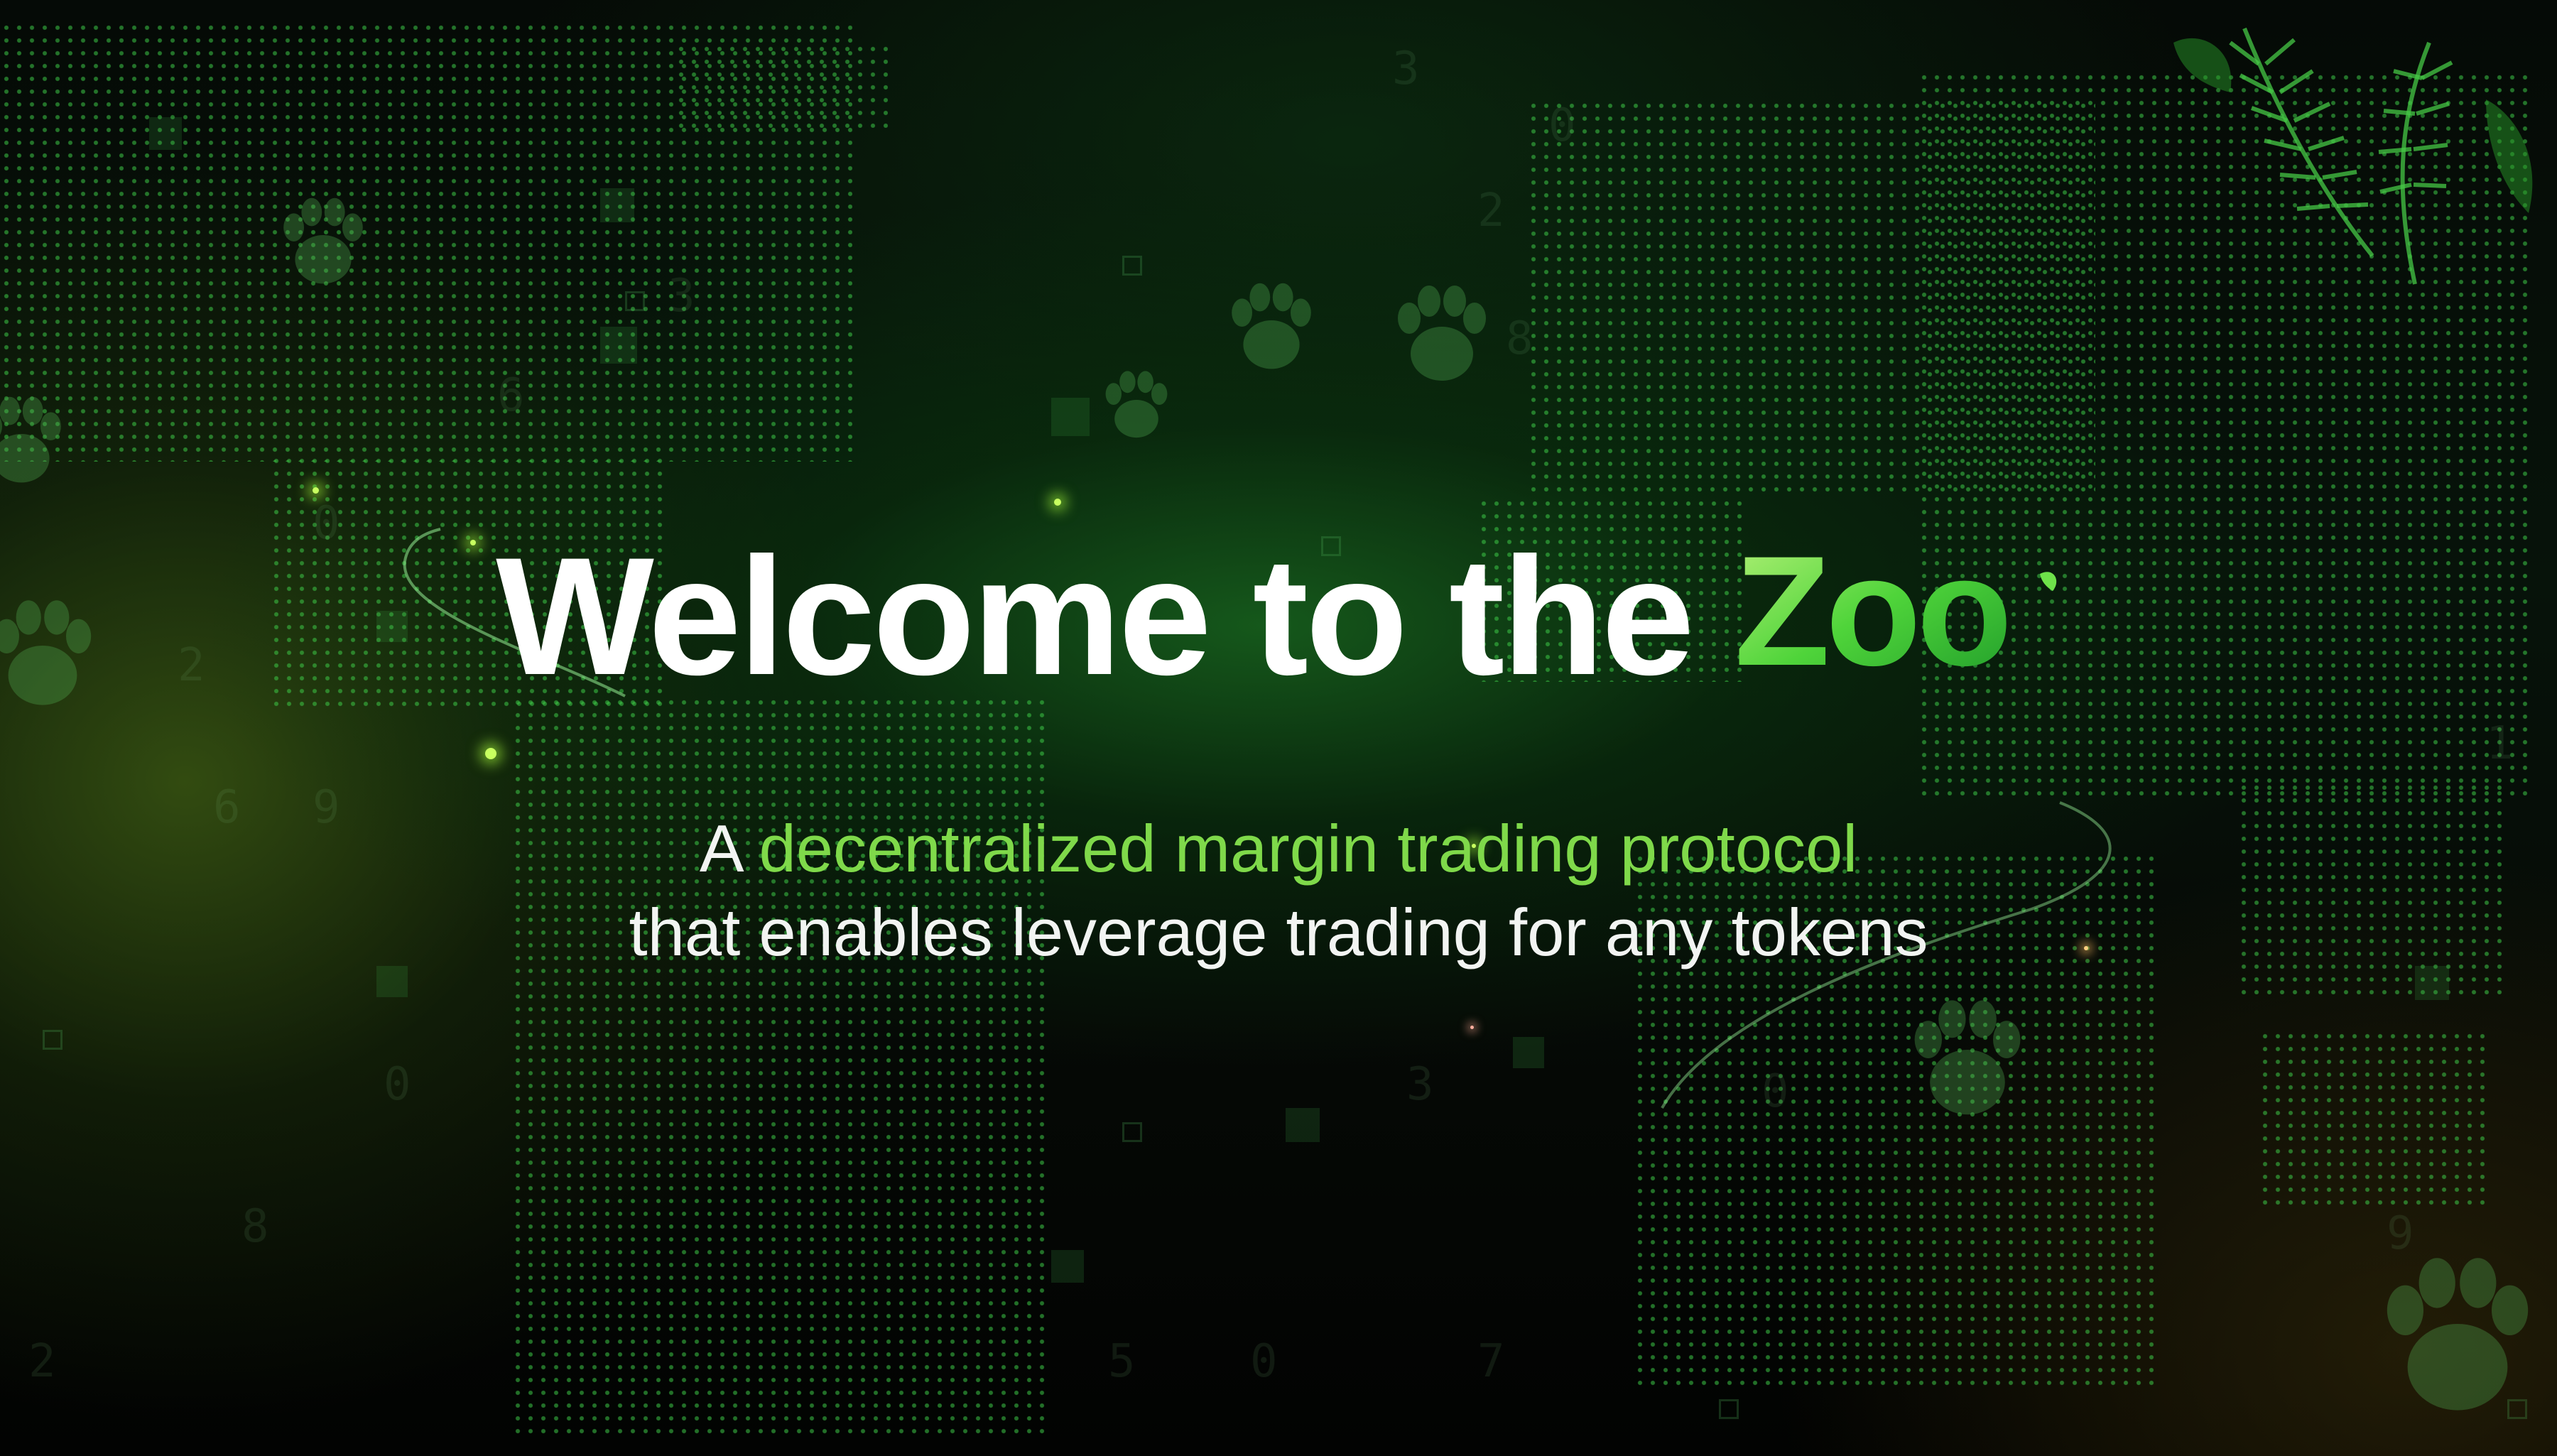 The width and height of the screenshot is (2557, 1456). I want to click on bg-digit: 5, so click(1122, 1361).